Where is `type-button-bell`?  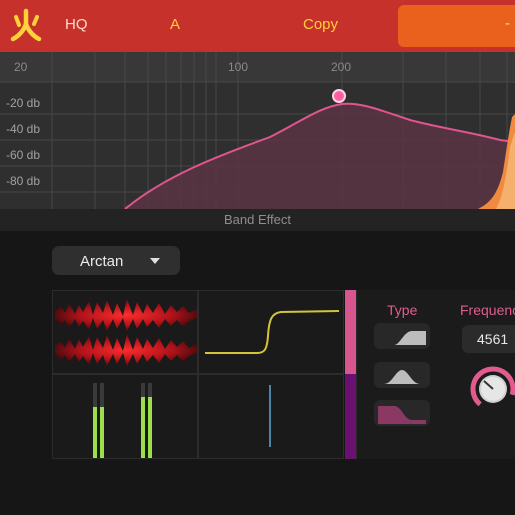
type-button-bell is located at coordinates (402, 375).